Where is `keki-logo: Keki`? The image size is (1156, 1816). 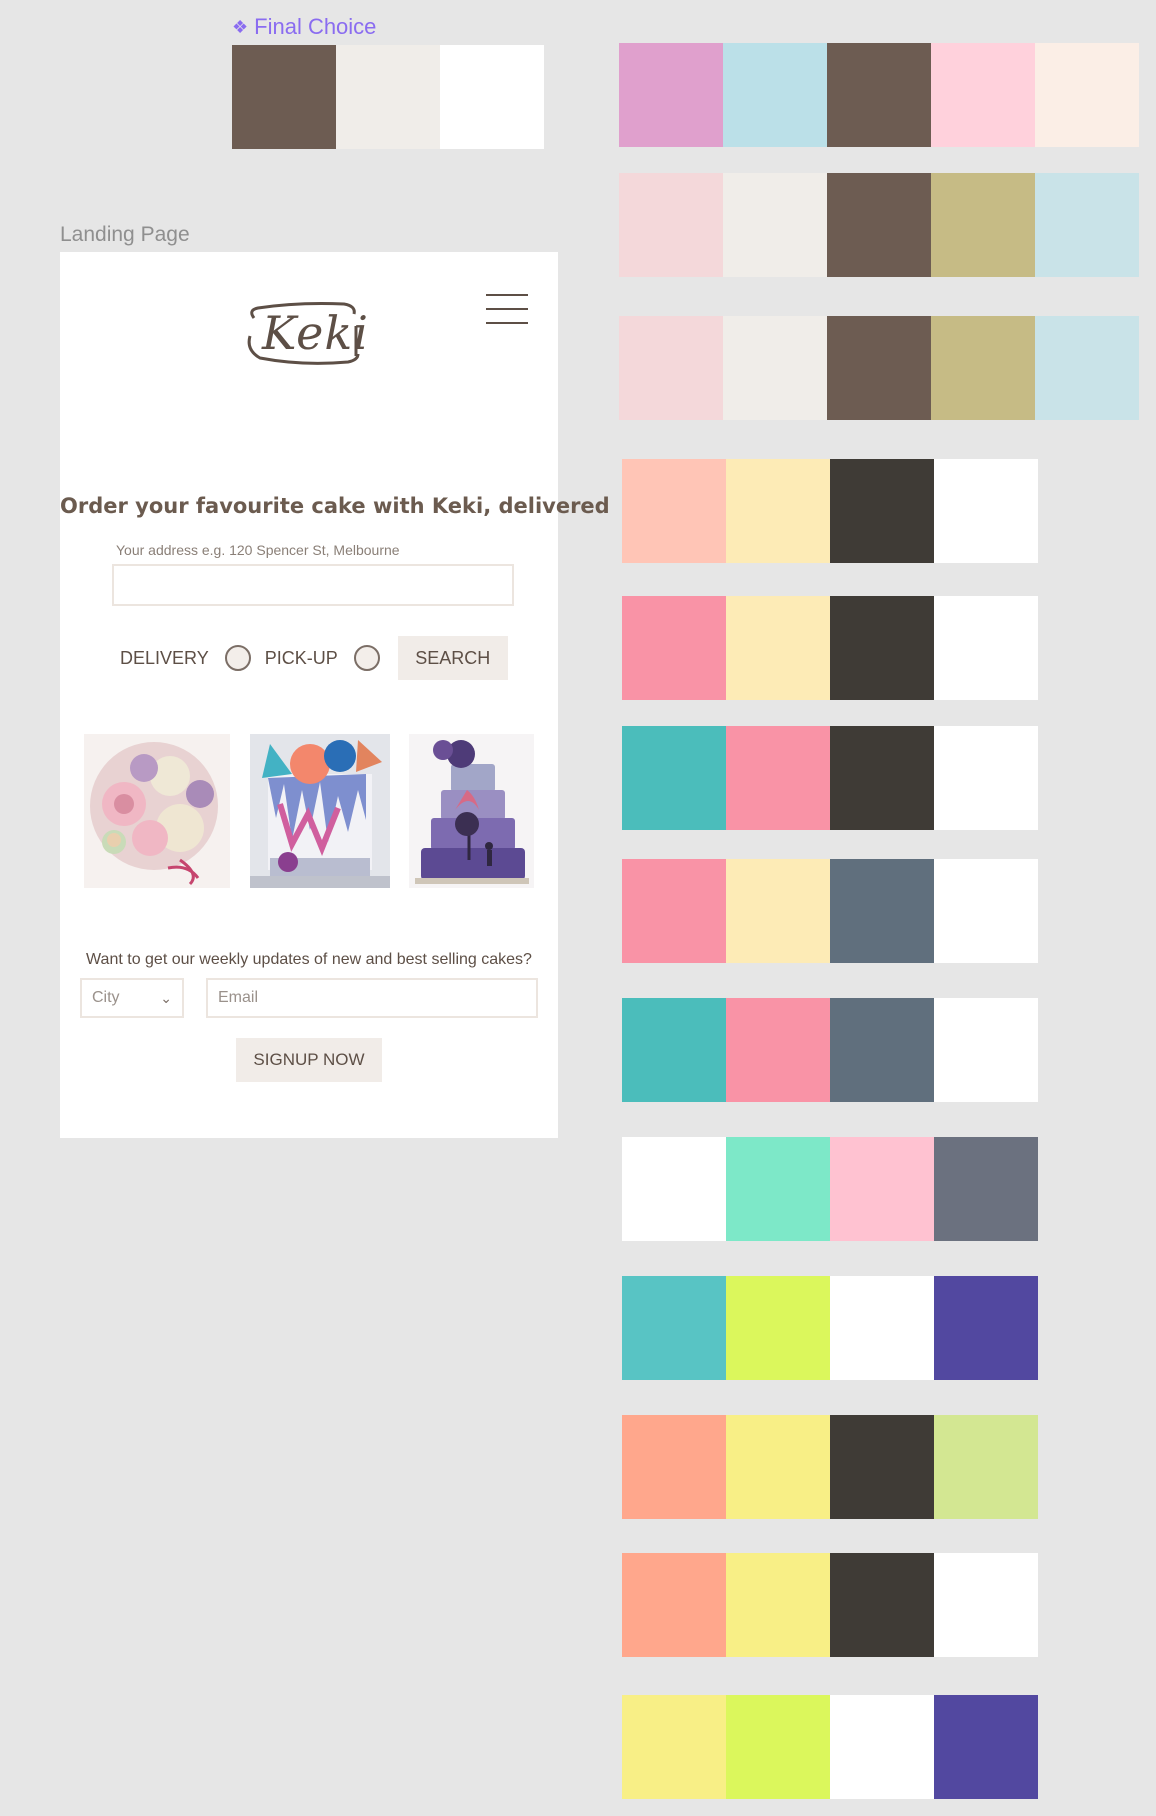 keki-logo: Keki is located at coordinates (307, 332).